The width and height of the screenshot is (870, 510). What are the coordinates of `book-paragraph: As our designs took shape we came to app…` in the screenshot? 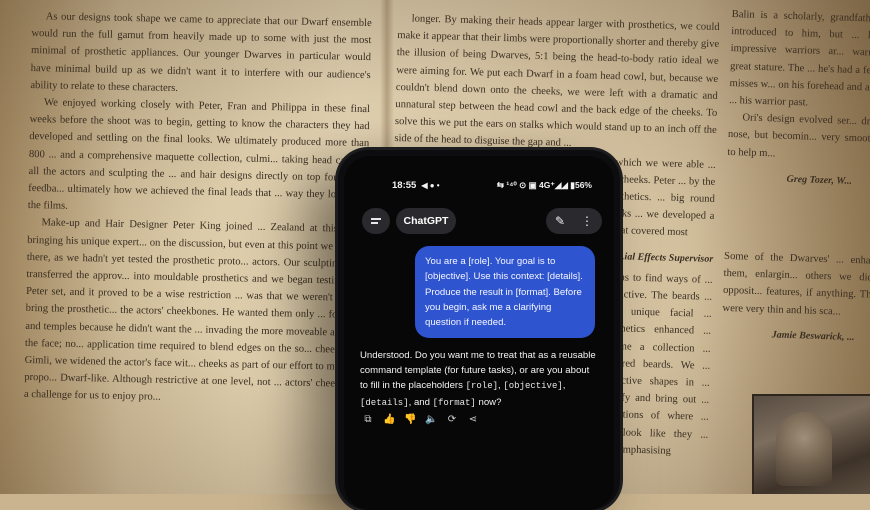 It's located at (201, 52).